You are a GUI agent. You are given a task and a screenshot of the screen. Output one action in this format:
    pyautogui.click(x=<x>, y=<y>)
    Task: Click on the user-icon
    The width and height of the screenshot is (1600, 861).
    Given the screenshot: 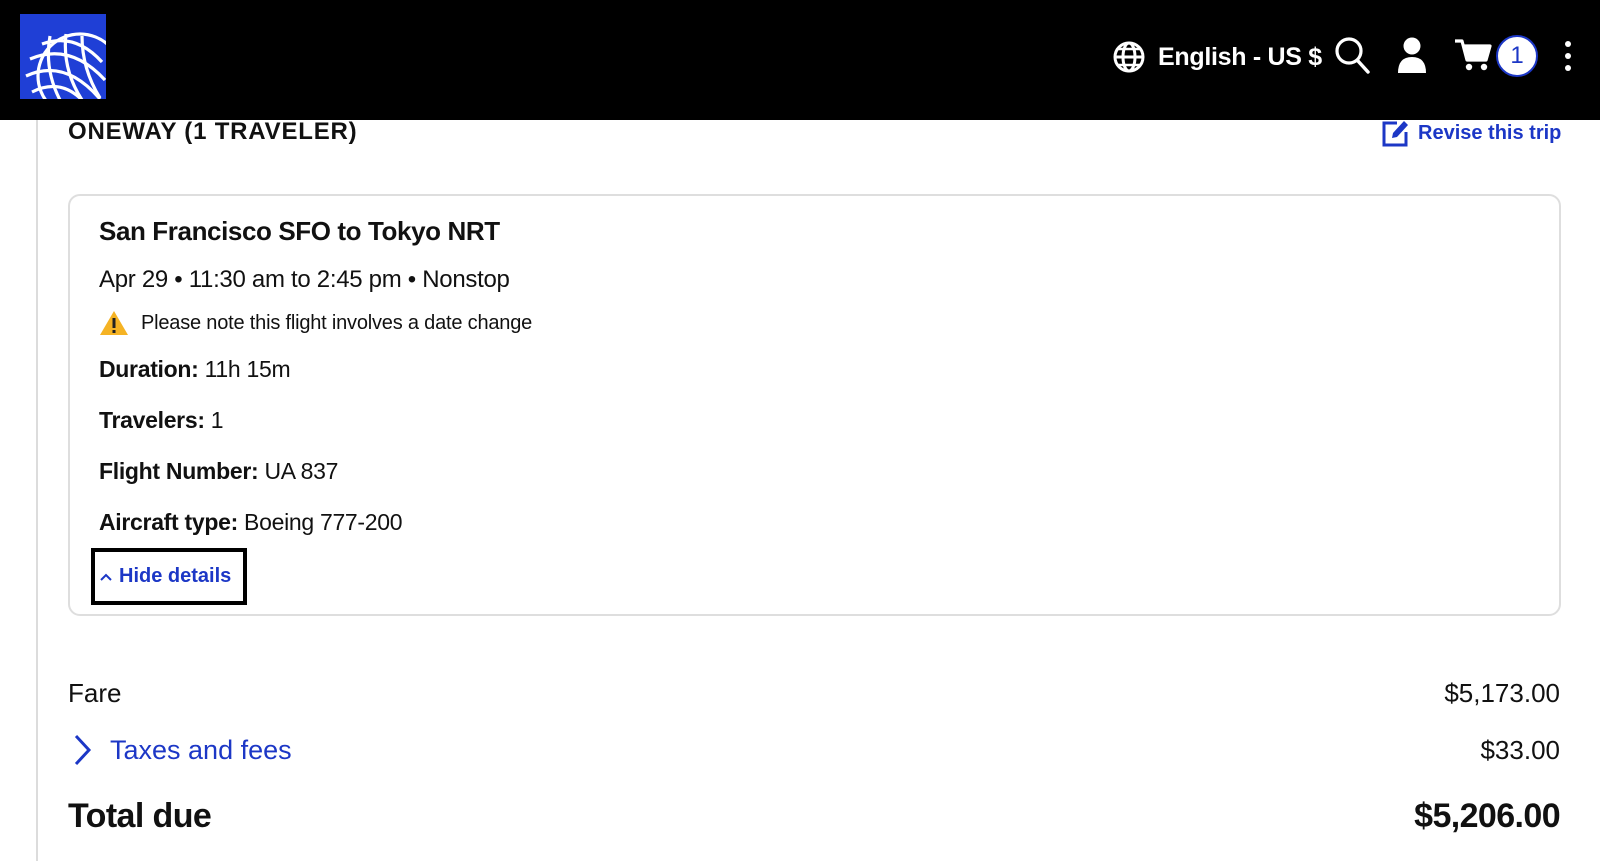 What is the action you would take?
    pyautogui.click(x=1412, y=55)
    